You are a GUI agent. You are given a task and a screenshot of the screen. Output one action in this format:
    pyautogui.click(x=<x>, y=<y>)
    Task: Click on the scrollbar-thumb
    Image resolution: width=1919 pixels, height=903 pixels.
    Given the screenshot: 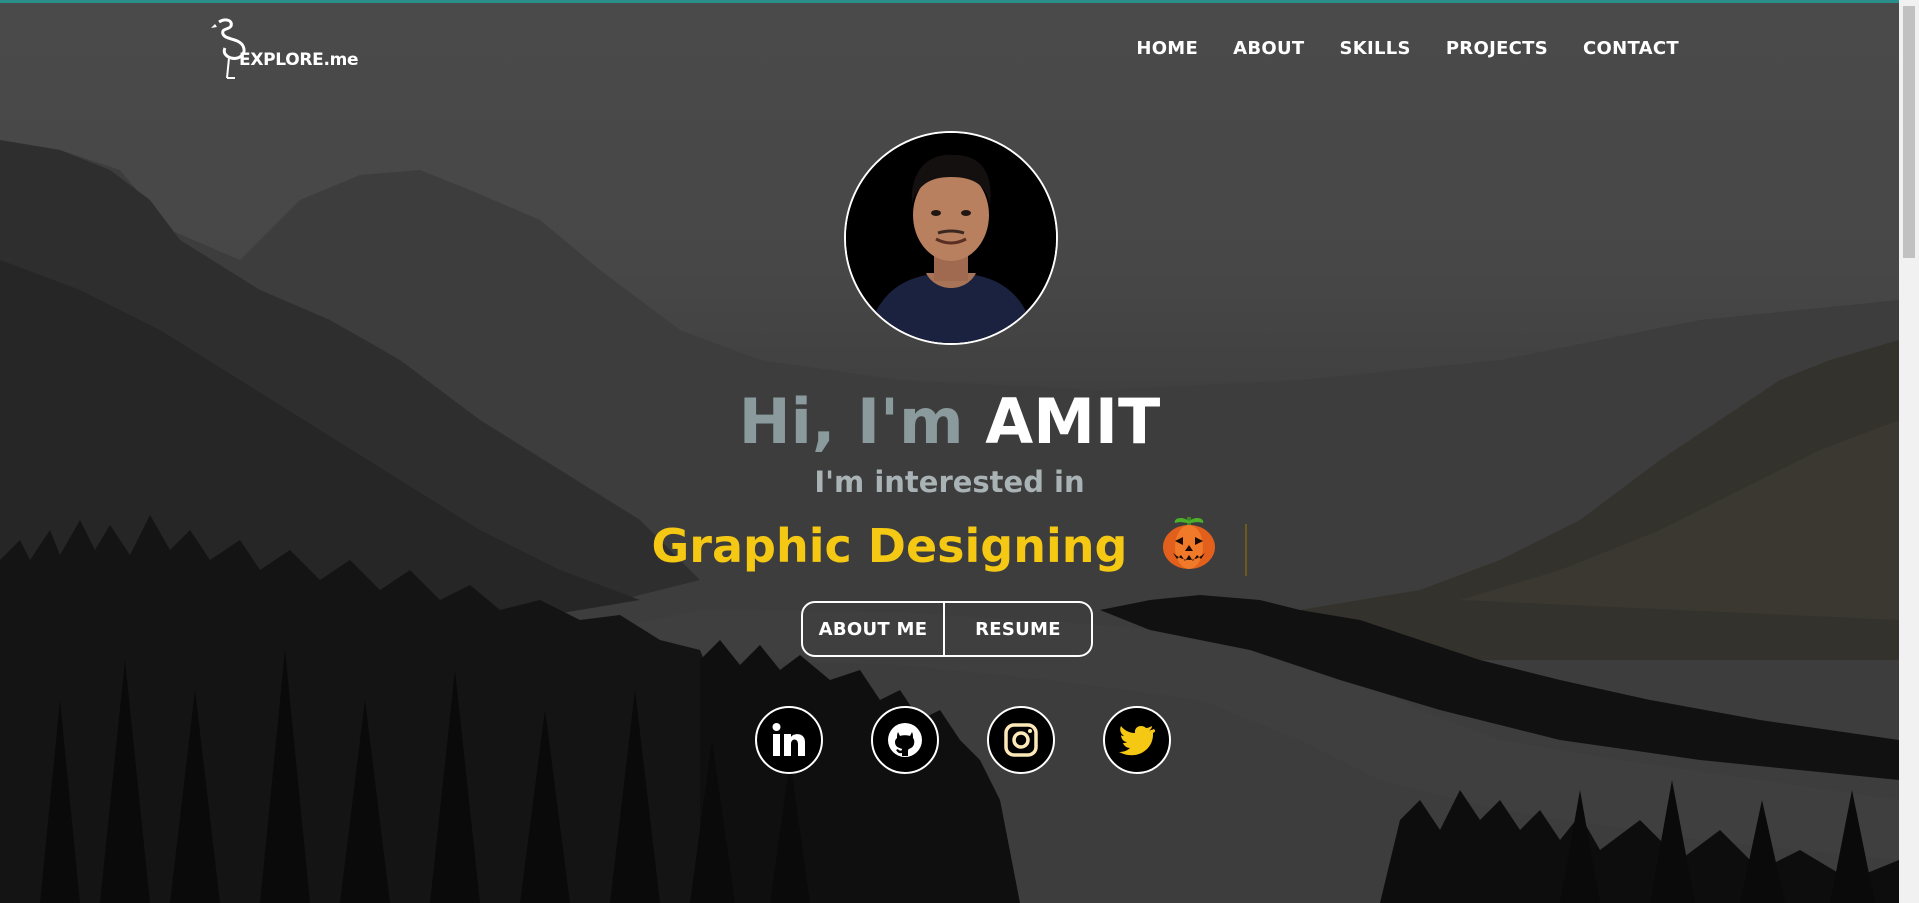 What is the action you would take?
    pyautogui.click(x=1909, y=132)
    